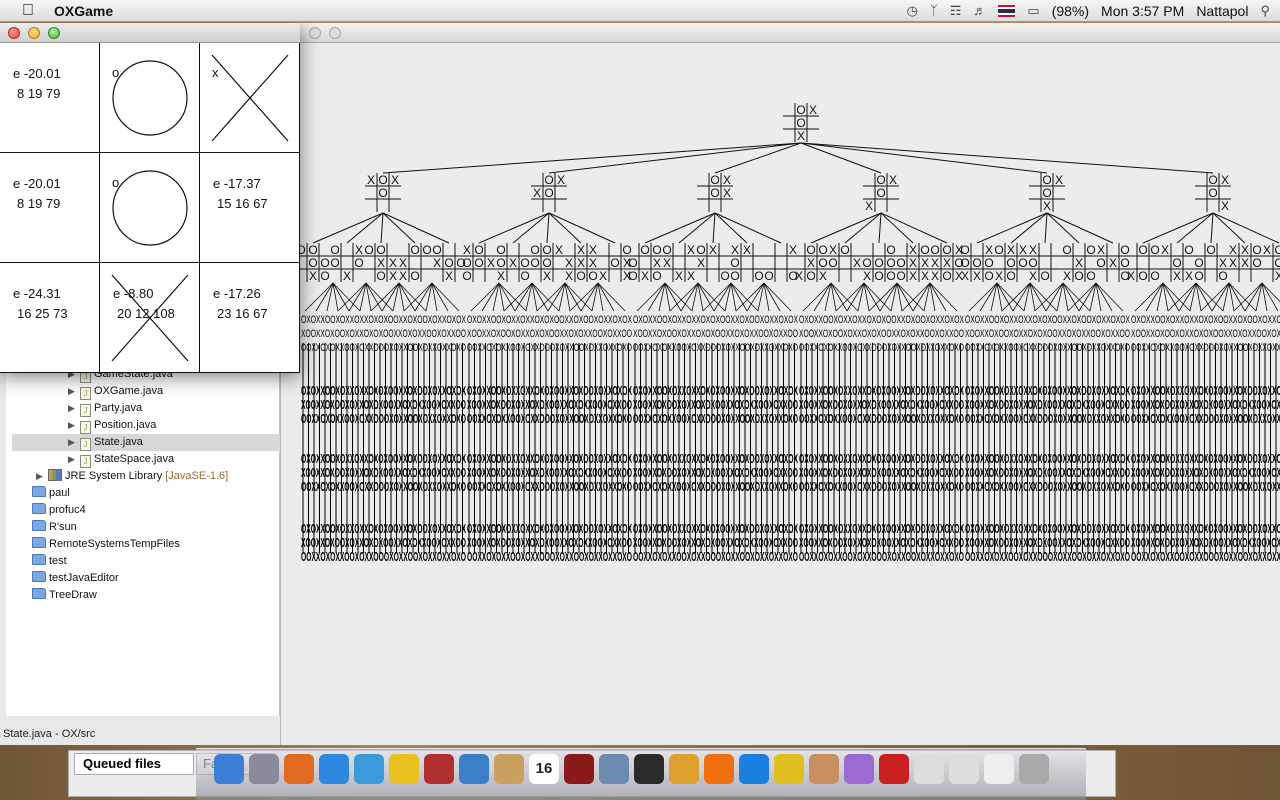 Image resolution: width=1280 pixels, height=800 pixels. Describe the element at coordinates (780, 33) in the screenshot. I see `tree-window-titlebar` at that location.